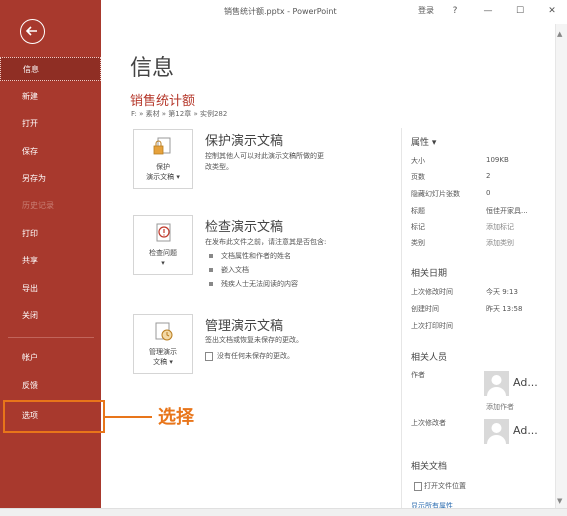 This screenshot has height=516, width=567. I want to click on protect-desc-1: 控制其他人可以对此演示文稿所做的更, so click(264, 156).